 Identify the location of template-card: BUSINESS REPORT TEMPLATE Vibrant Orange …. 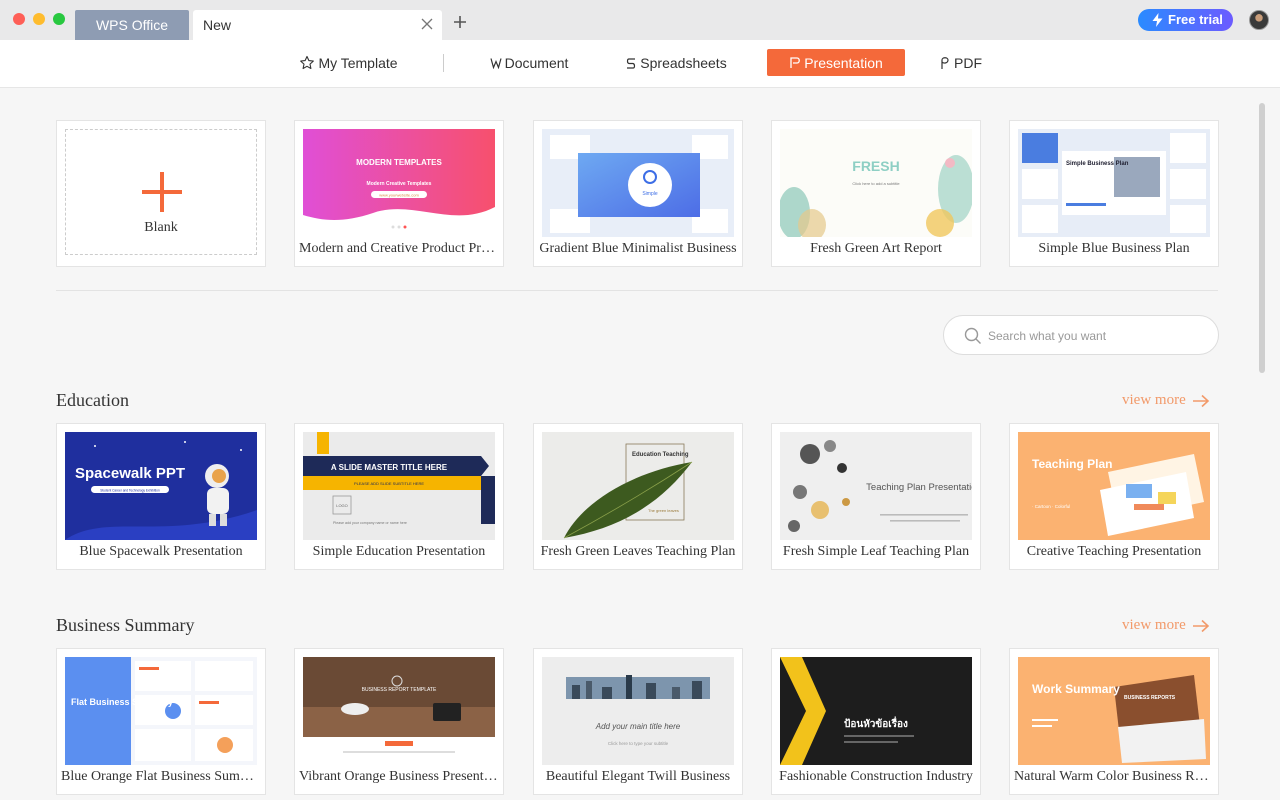
(399, 721).